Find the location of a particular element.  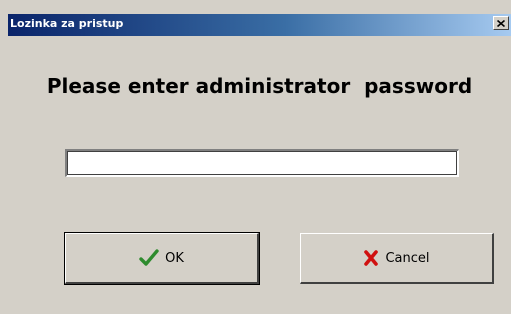

close-button is located at coordinates (501, 23).